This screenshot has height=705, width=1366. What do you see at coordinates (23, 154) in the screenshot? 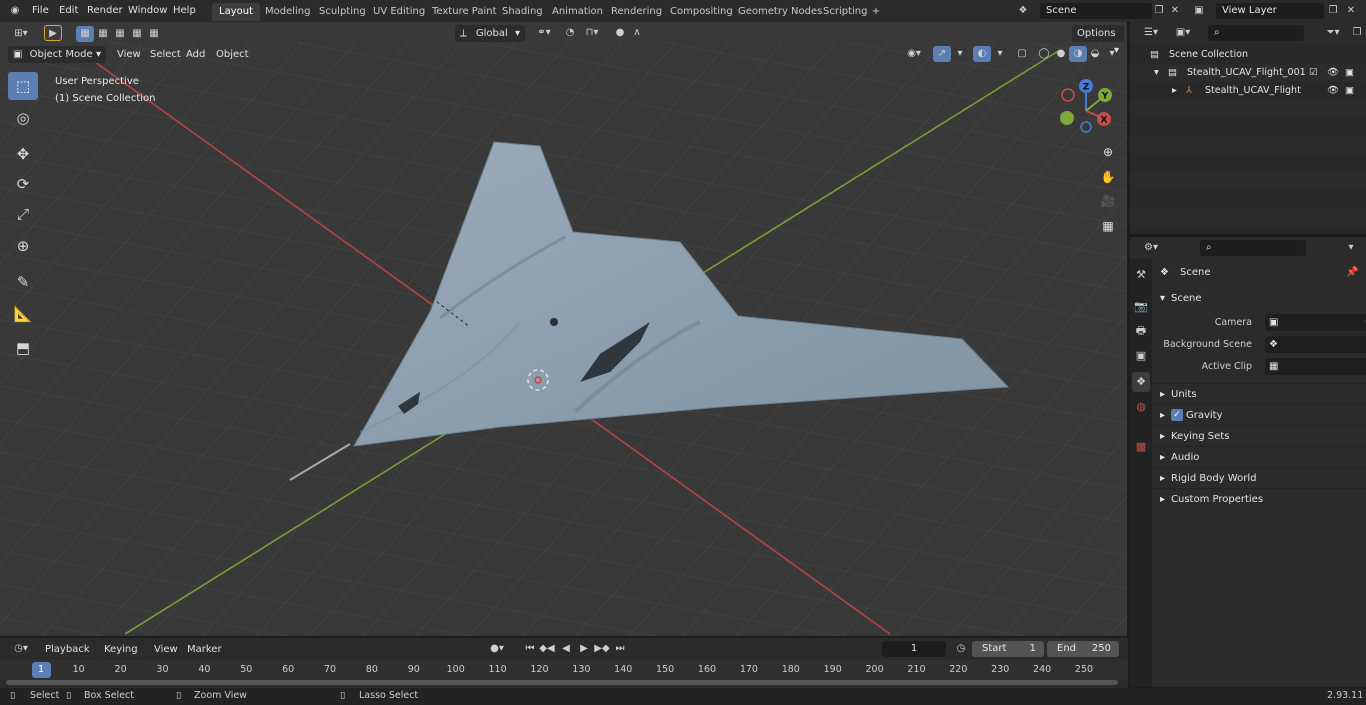
I see `move-tool-icon: ✥` at bounding box center [23, 154].